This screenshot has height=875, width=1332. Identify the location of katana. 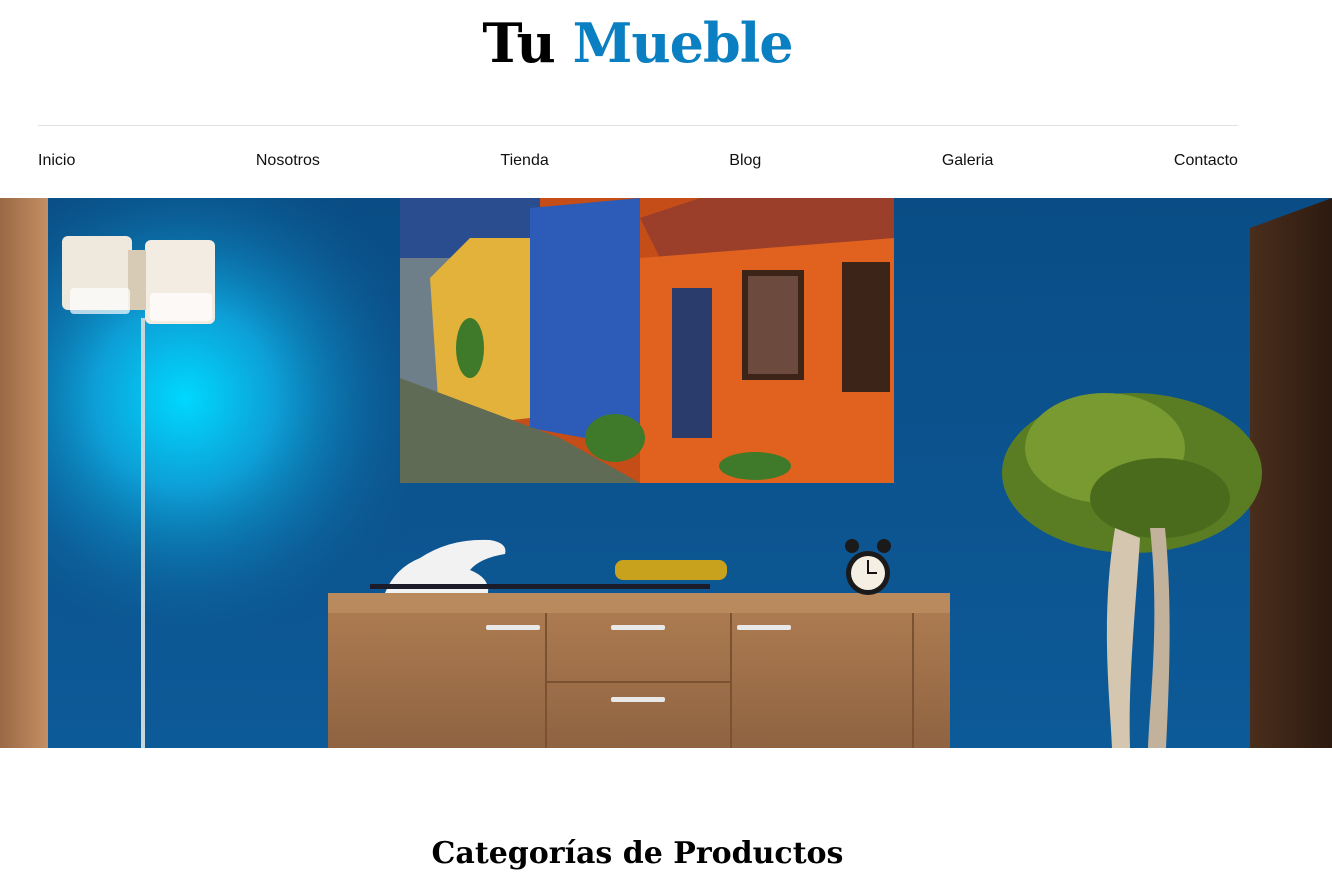
(540, 586).